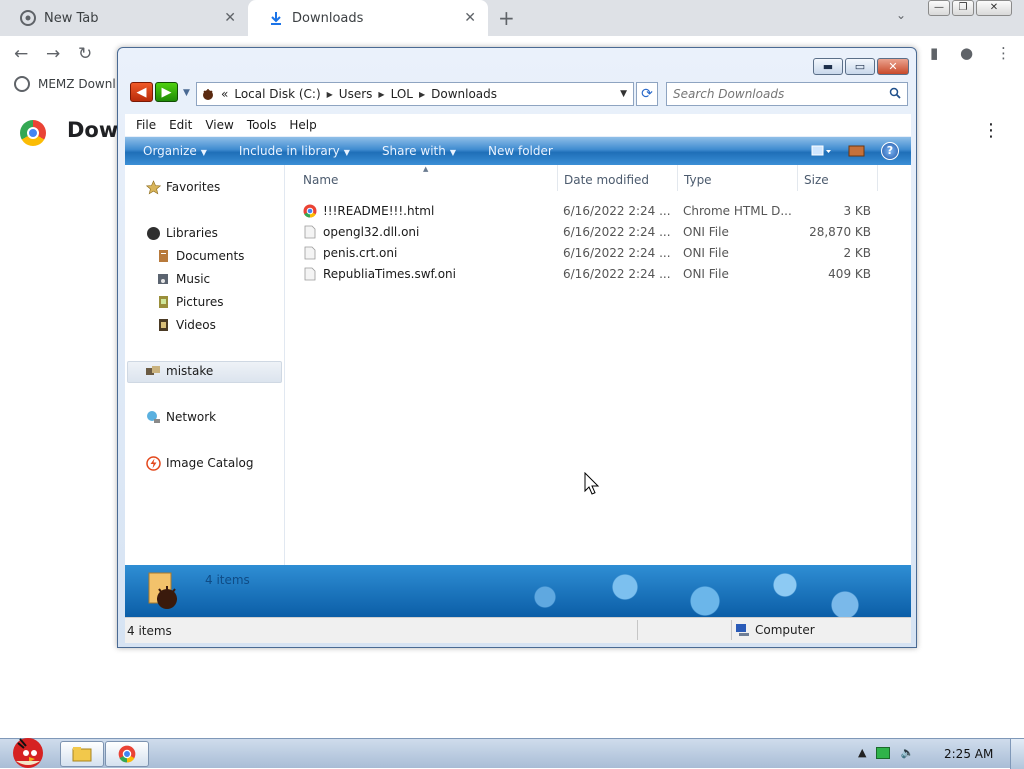 The height and width of the screenshot is (769, 1024). Describe the element at coordinates (360, 253) in the screenshot. I see `file-name: penis.crt.oni` at that location.